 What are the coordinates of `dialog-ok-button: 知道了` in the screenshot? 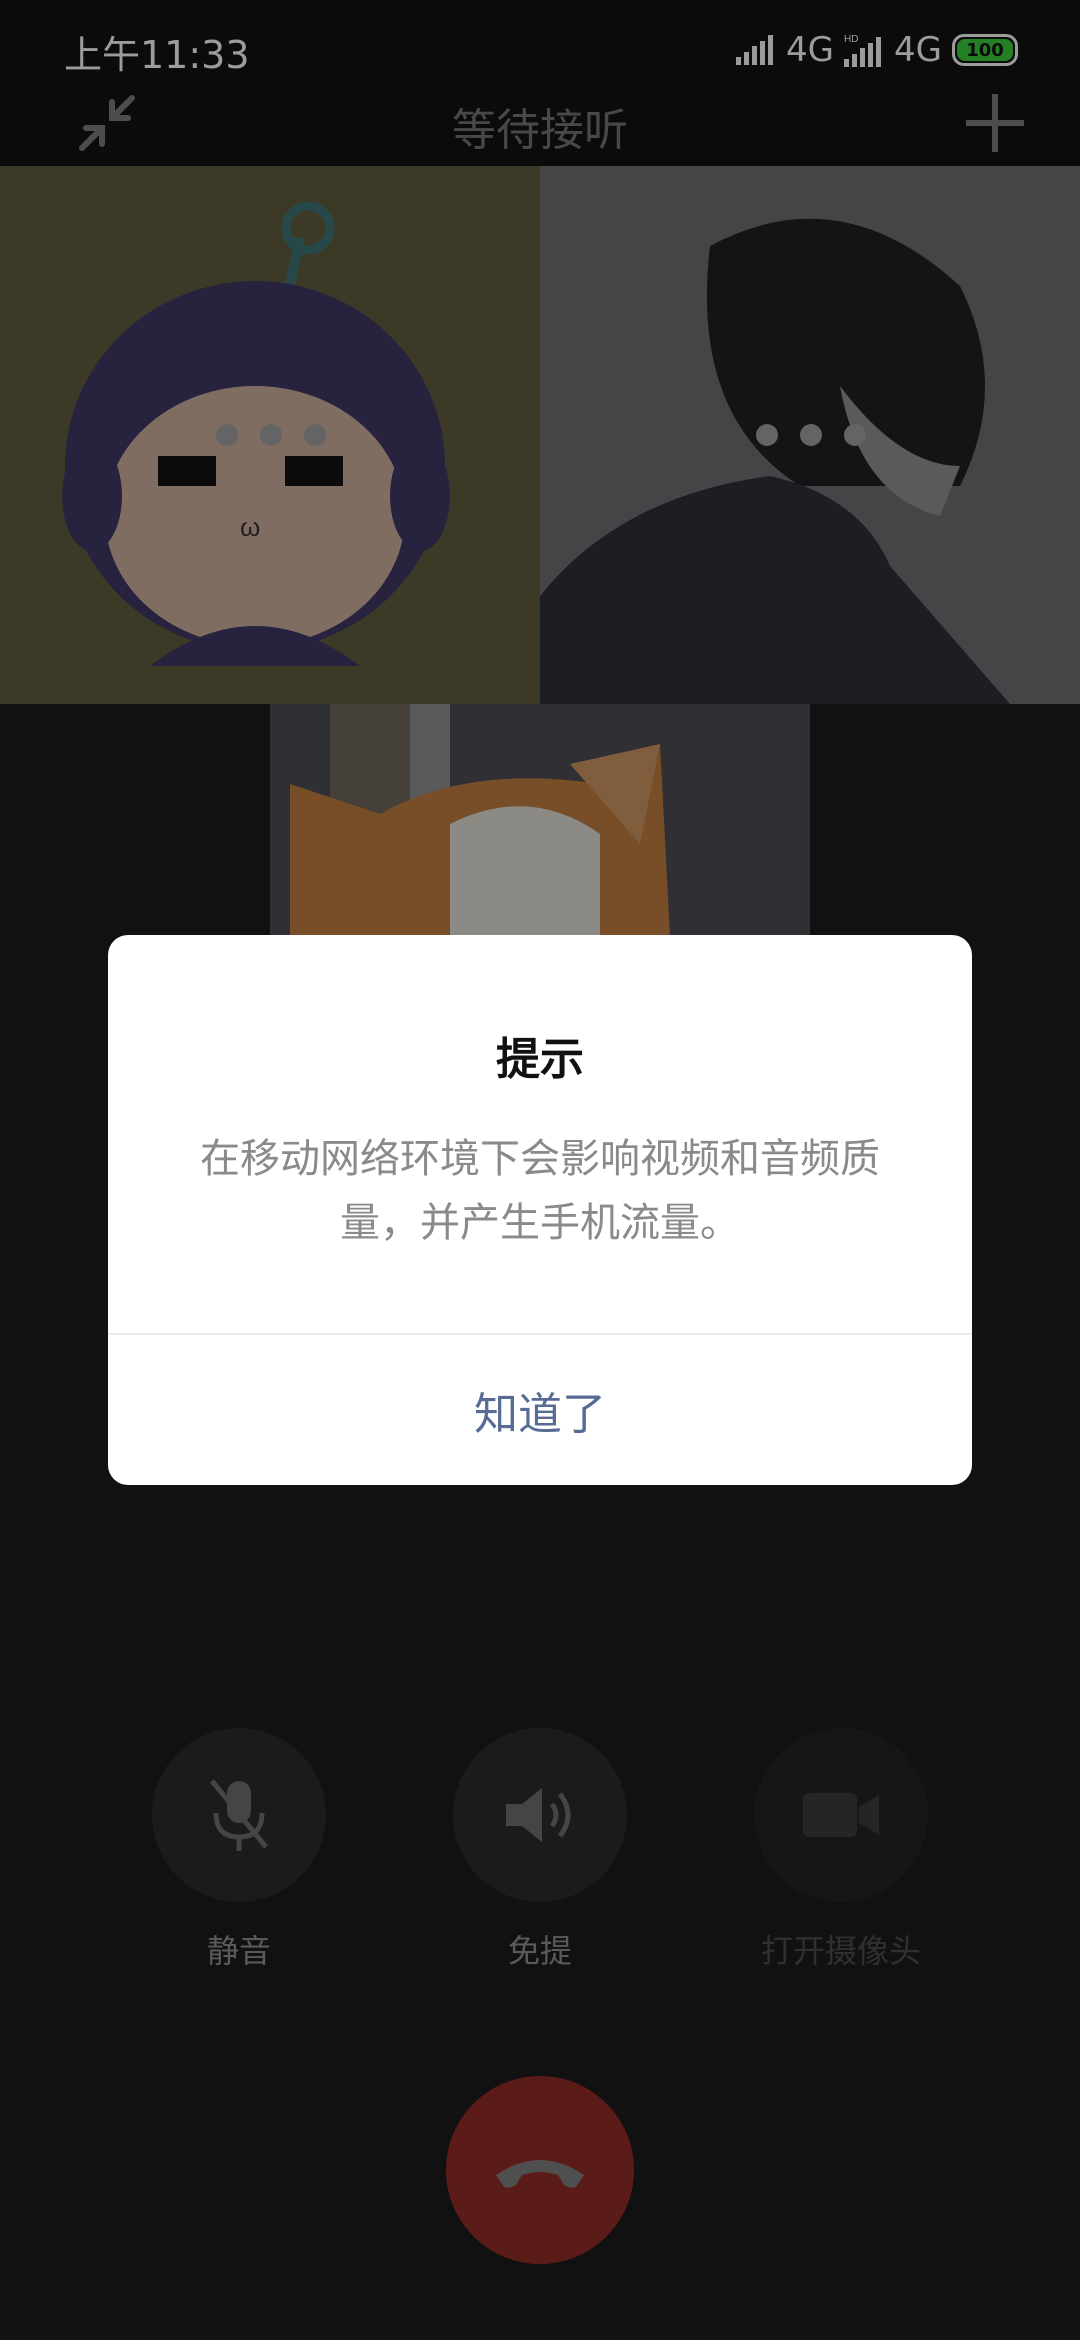 It's located at (540, 1410).